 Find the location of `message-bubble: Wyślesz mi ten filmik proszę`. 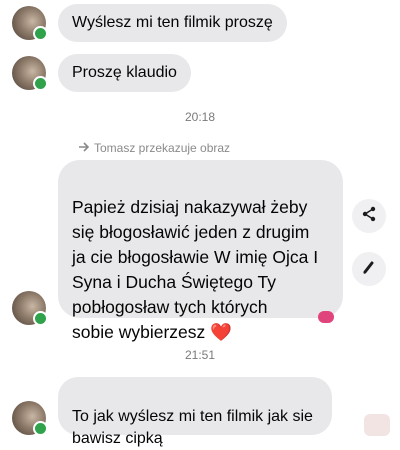

message-bubble: Wyślesz mi ten filmik proszę is located at coordinates (172, 23).